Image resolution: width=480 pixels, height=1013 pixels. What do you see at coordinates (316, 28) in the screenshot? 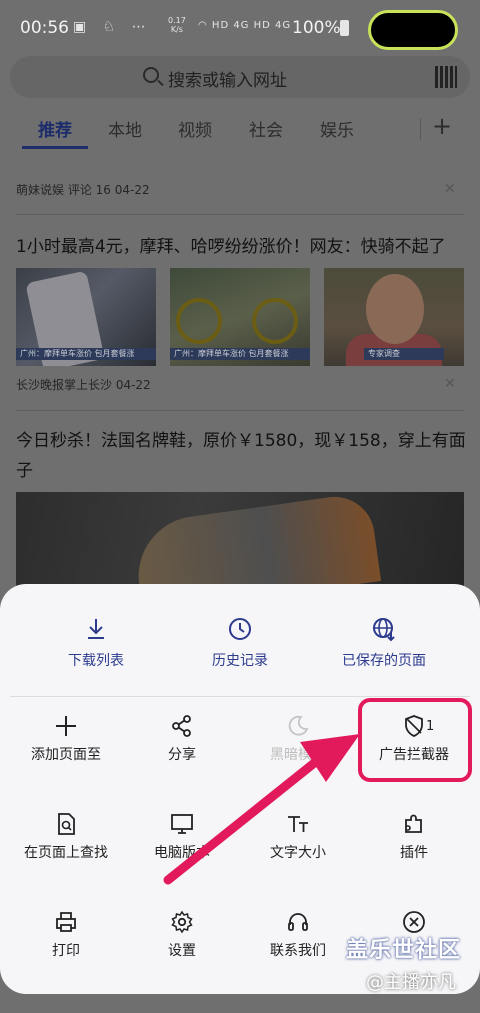
I see `battery-percent: 100%` at bounding box center [316, 28].